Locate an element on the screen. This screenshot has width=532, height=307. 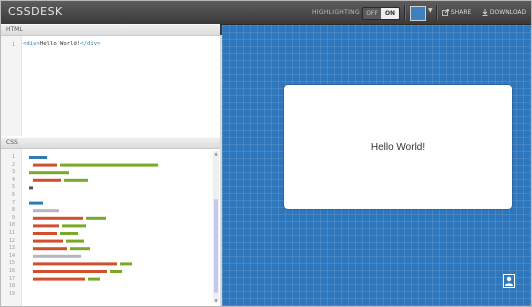
preview-text: Hello World! is located at coordinates (398, 147).